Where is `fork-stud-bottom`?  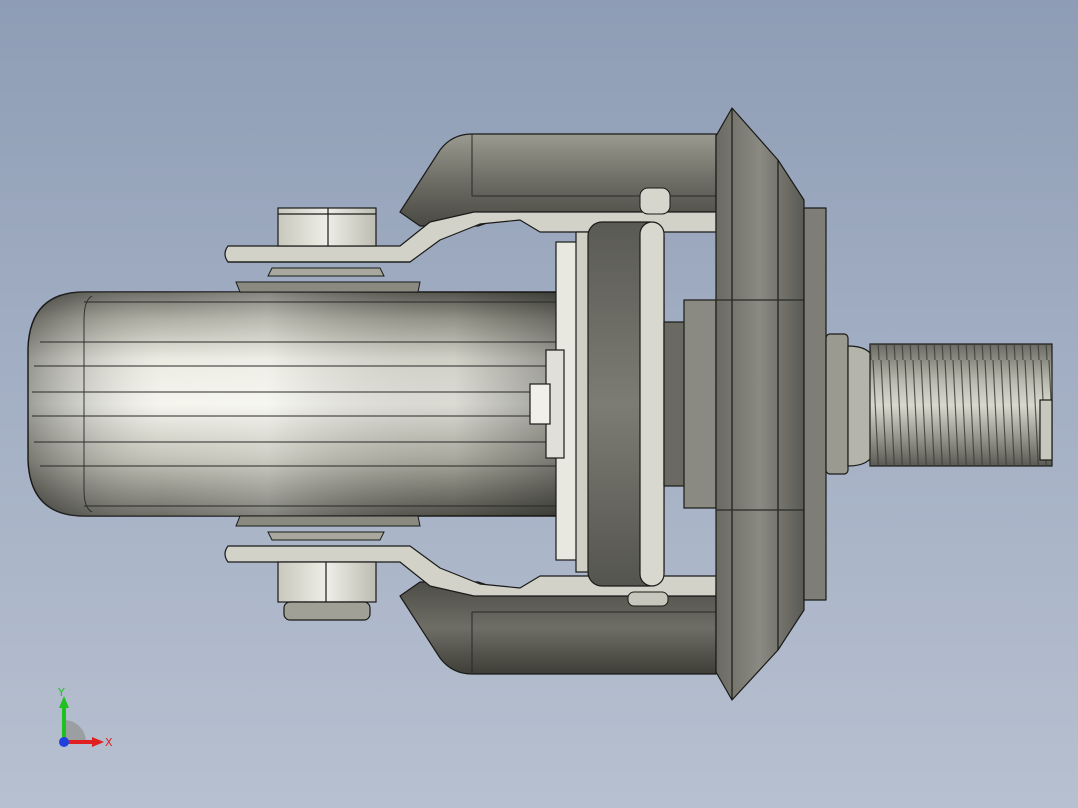 fork-stud-bottom is located at coordinates (648, 599).